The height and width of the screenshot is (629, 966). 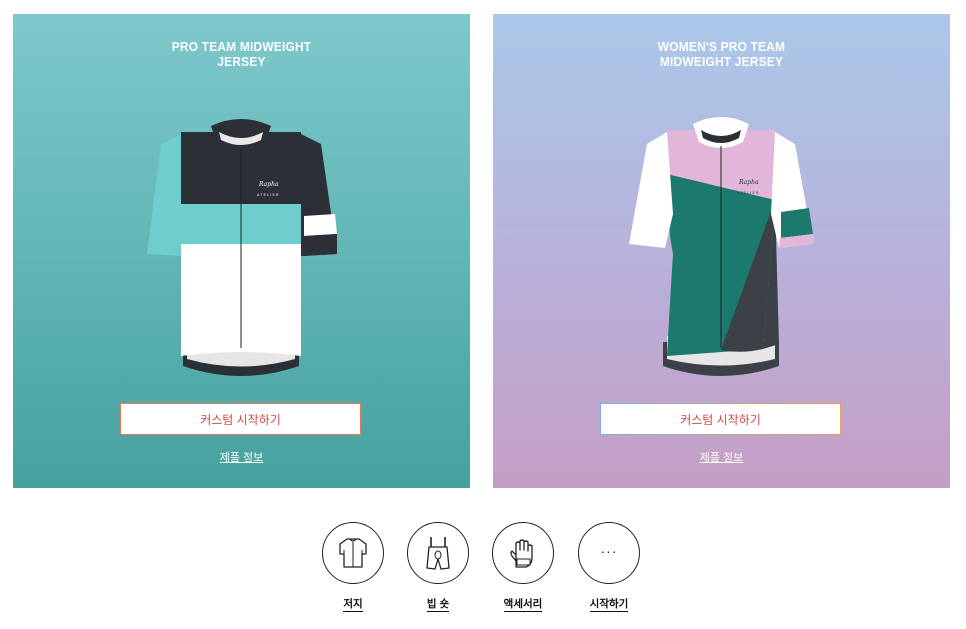 I want to click on glove-icon, so click(x=521, y=553).